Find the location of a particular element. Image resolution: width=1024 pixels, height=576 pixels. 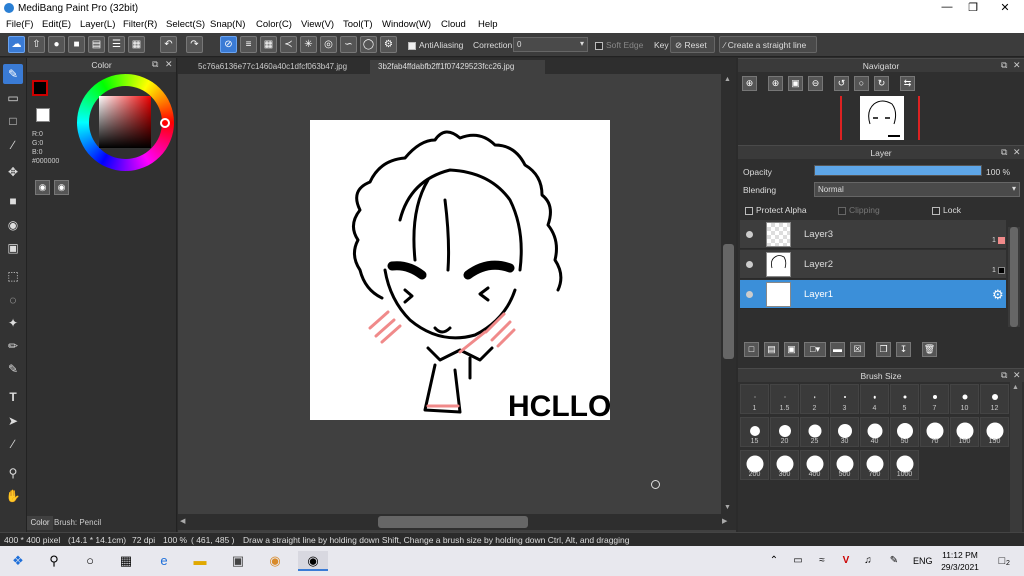

cloud-icon: ☁ is located at coordinates (16, 44).